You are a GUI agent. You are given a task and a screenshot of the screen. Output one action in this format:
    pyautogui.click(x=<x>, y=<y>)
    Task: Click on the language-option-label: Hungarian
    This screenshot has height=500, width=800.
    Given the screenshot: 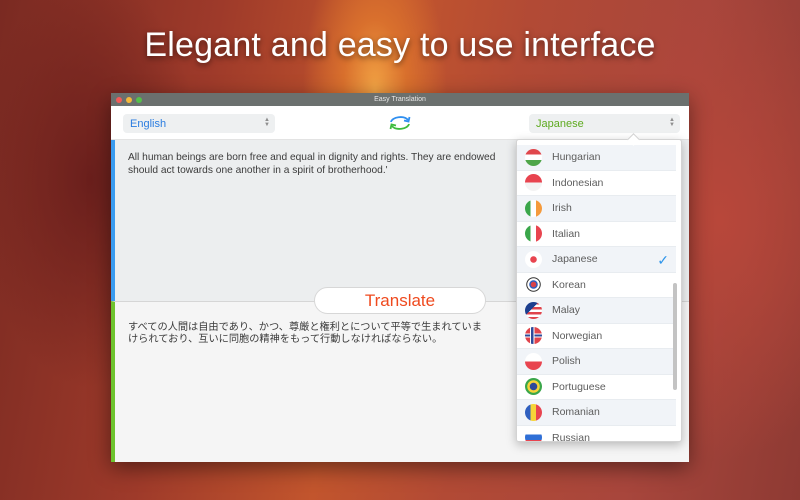 What is the action you would take?
    pyautogui.click(x=576, y=157)
    